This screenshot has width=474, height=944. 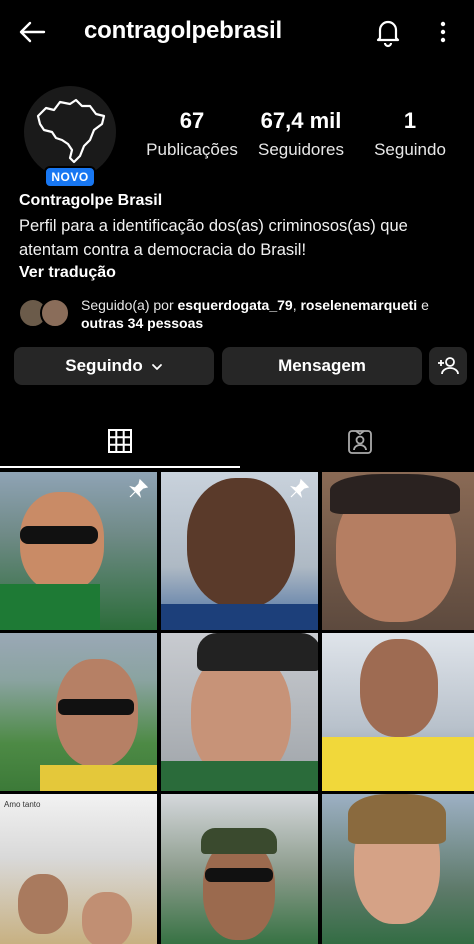 What do you see at coordinates (70, 177) in the screenshot?
I see `new-badge: NOVO` at bounding box center [70, 177].